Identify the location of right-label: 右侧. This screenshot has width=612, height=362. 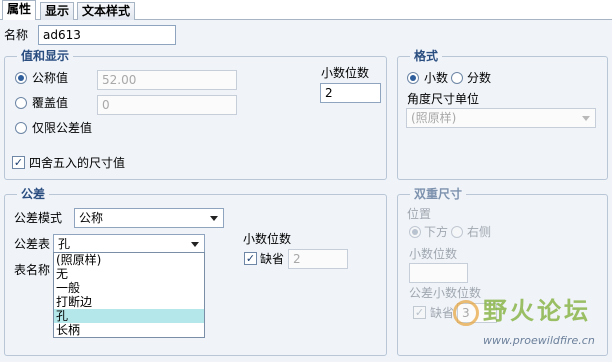
(479, 232).